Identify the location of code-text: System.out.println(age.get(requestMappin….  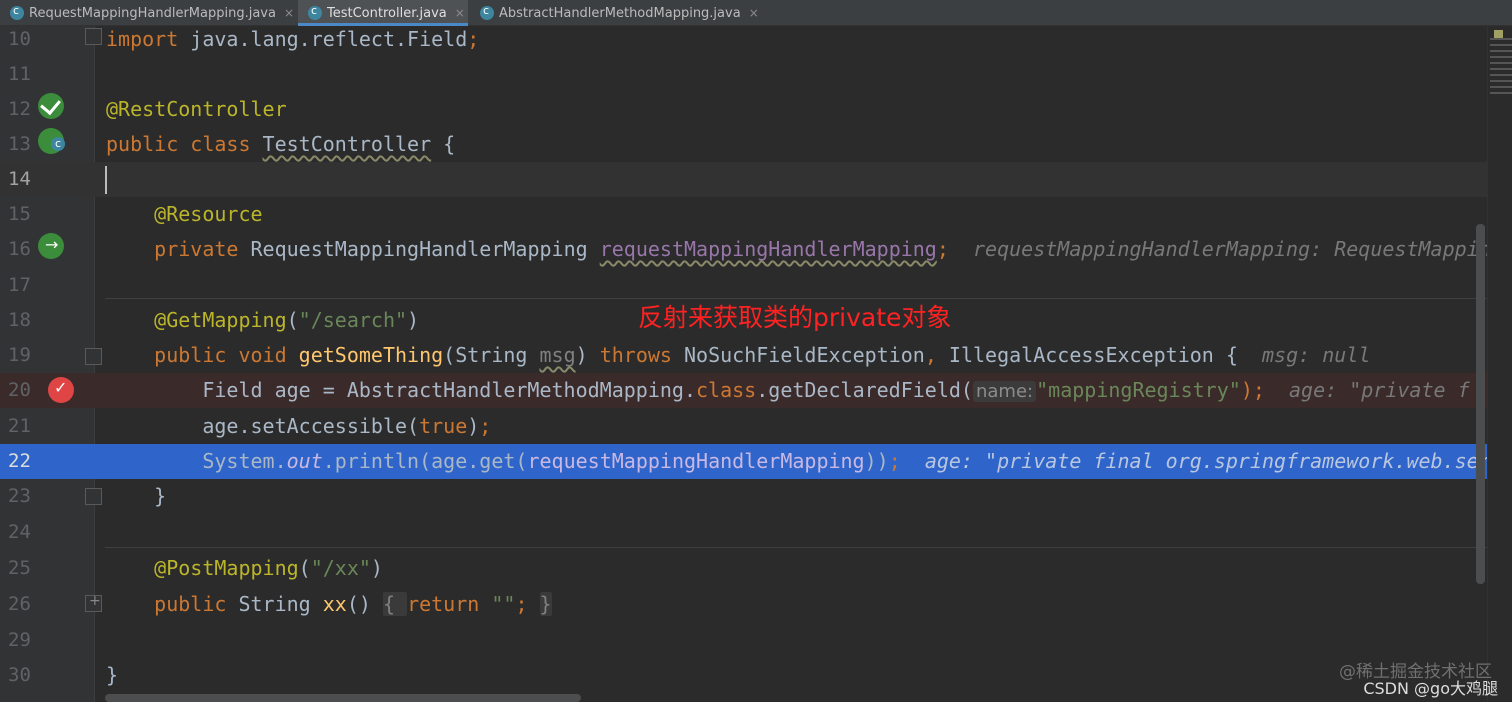
(798, 461).